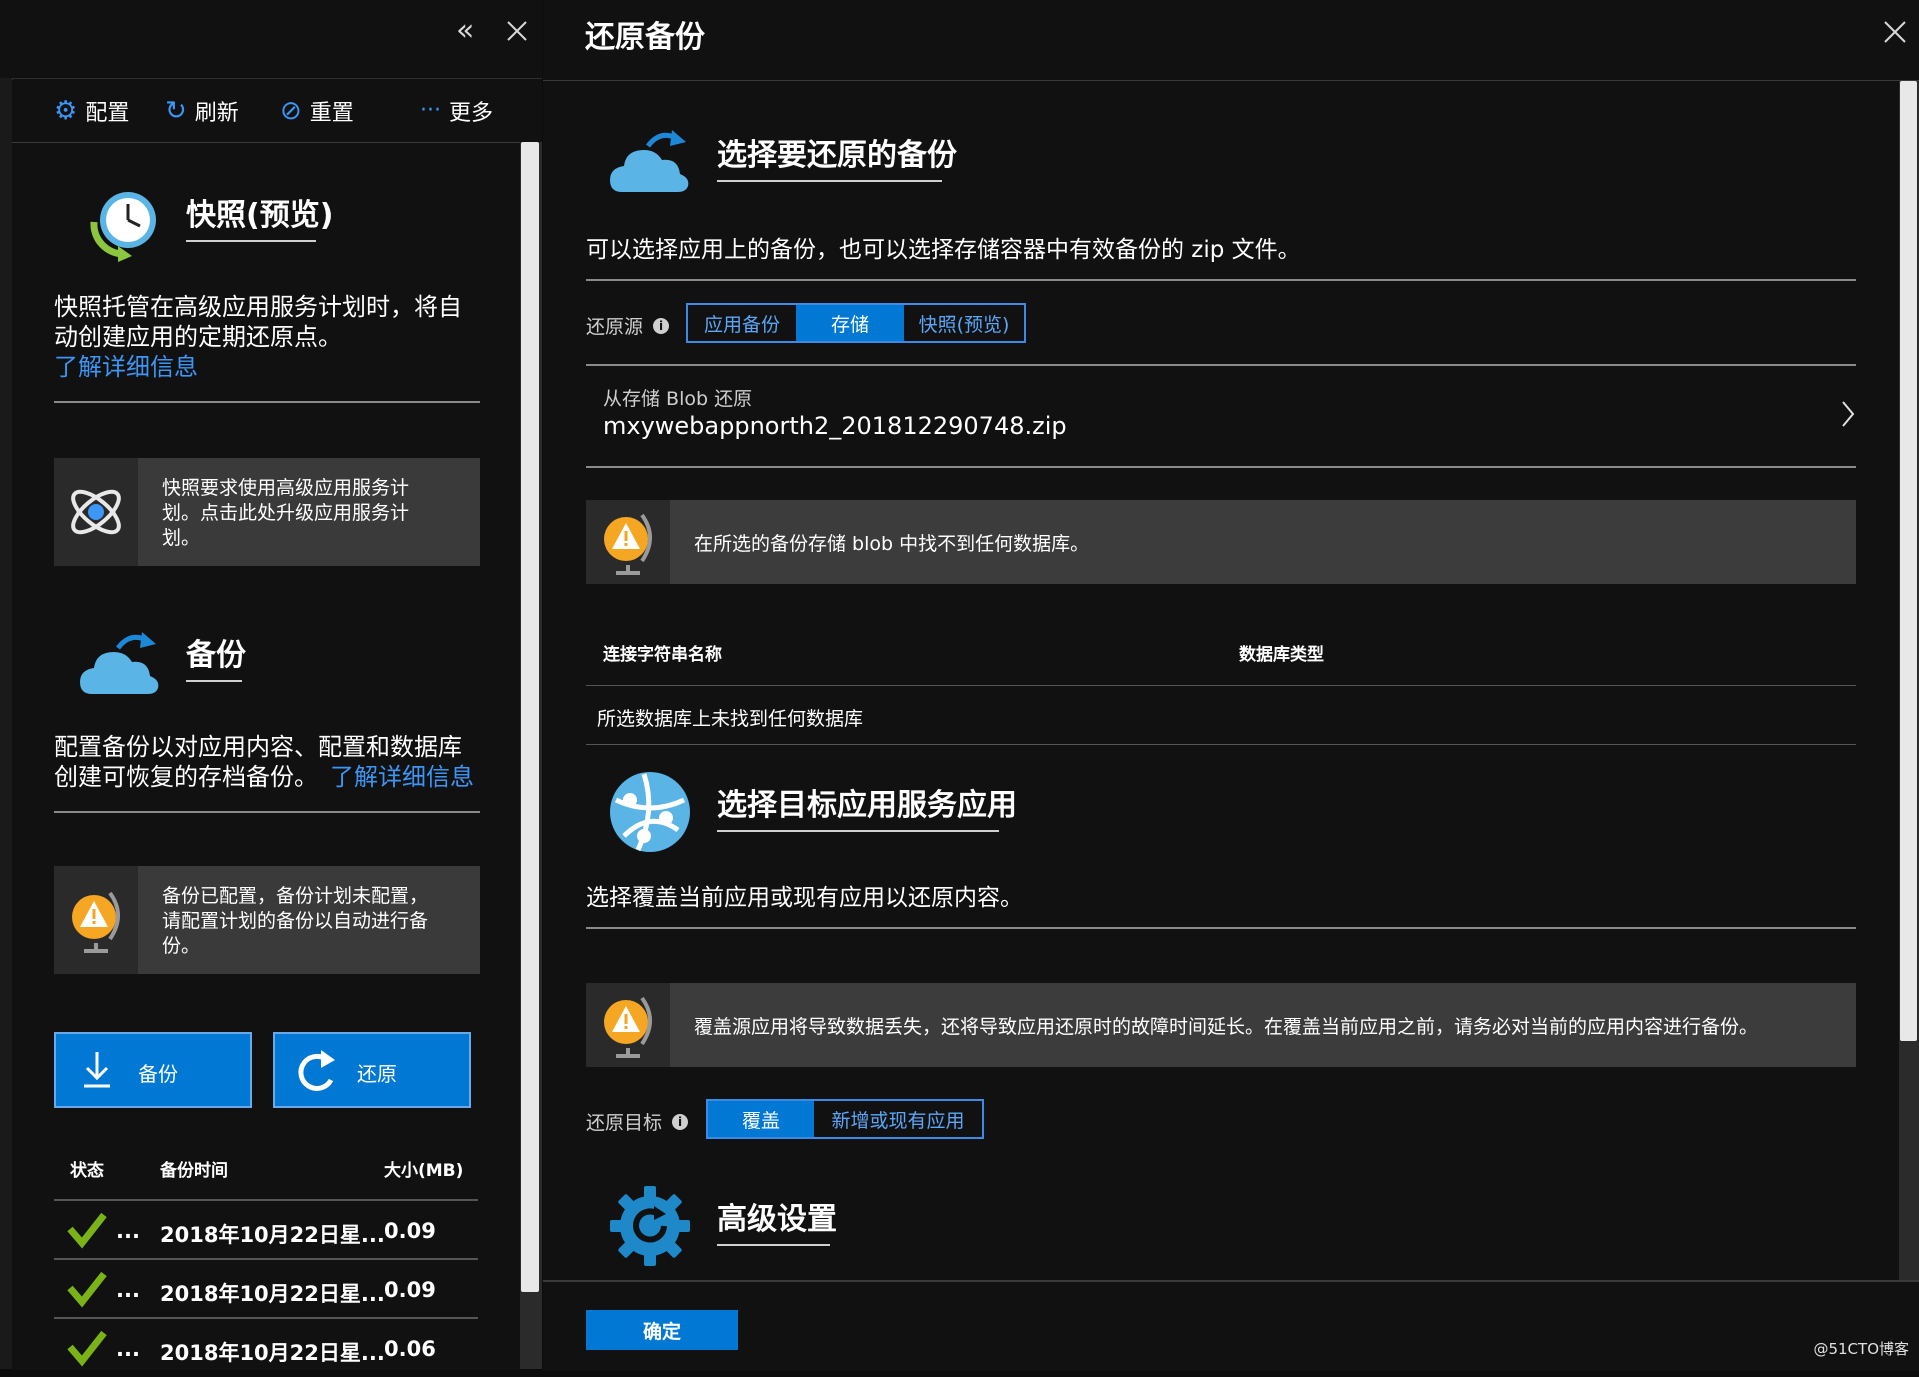 The width and height of the screenshot is (1919, 1377). What do you see at coordinates (829, 181) in the screenshot?
I see `select-backup-underline` at bounding box center [829, 181].